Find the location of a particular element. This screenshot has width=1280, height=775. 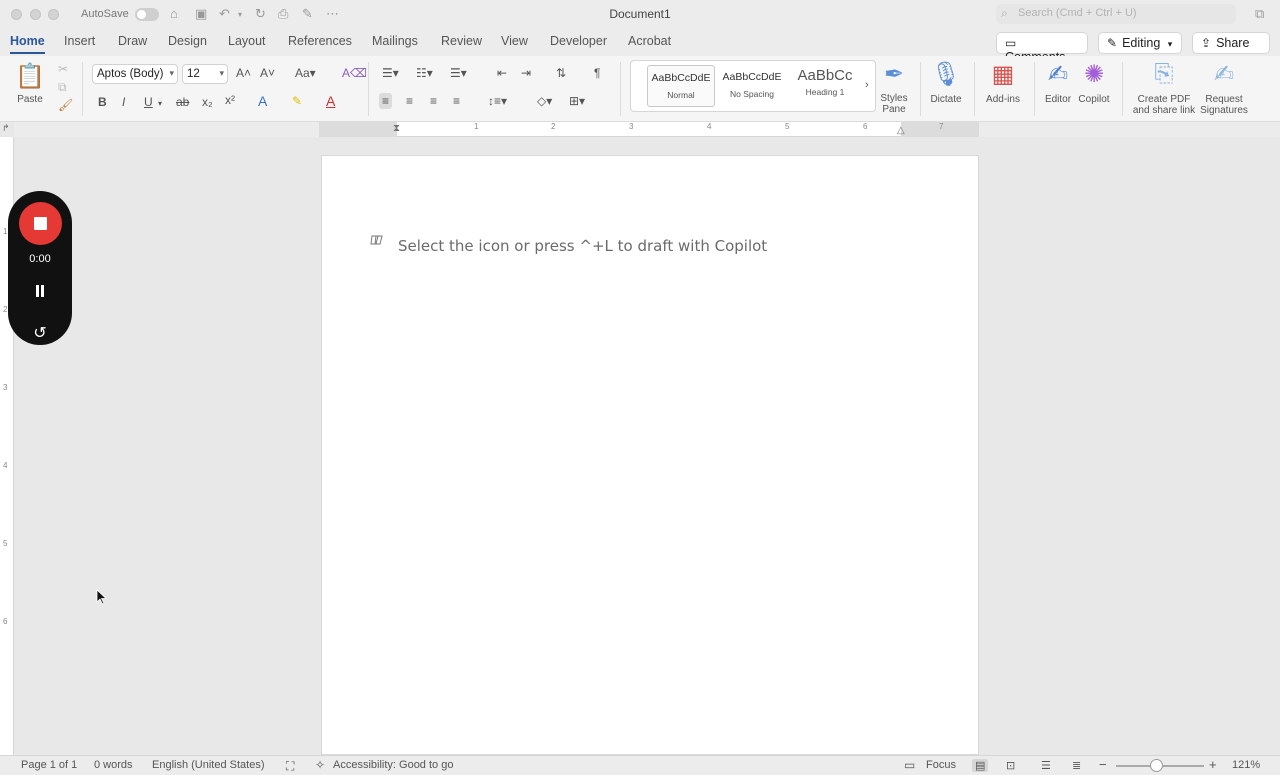

more-icon: ⋯ is located at coordinates (332, 14).